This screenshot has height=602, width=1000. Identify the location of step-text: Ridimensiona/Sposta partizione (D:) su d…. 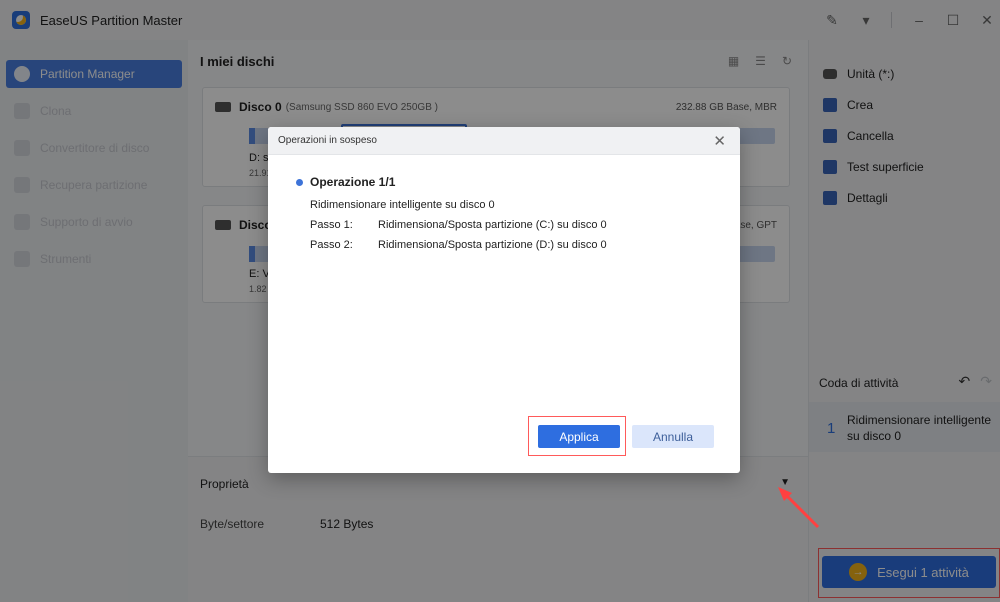
(492, 245).